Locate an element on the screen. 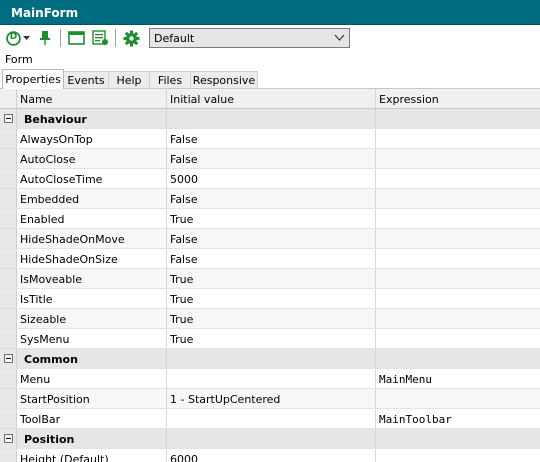  combo-value: Default is located at coordinates (174, 38).